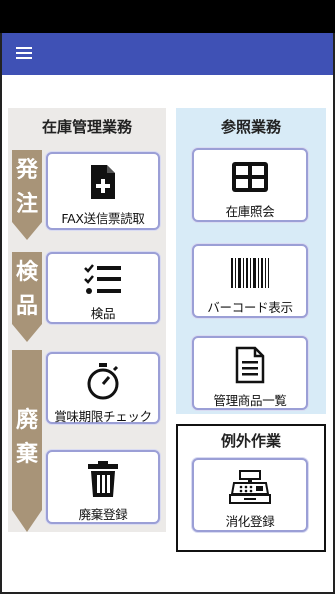 The height and width of the screenshot is (594, 335). What do you see at coordinates (103, 313) in the screenshot?
I see `inspection-label: 検品` at bounding box center [103, 313].